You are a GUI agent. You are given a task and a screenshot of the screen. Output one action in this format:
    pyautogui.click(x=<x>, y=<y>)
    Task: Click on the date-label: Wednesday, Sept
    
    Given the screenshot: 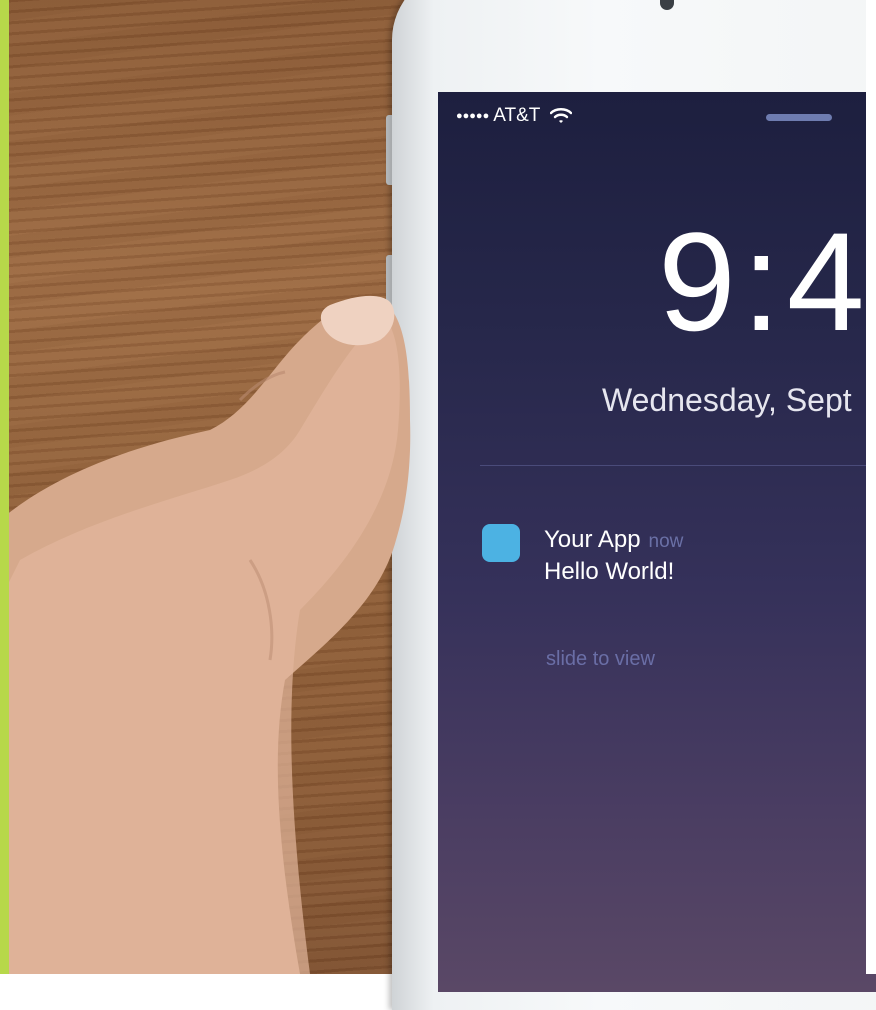 What is the action you would take?
    pyautogui.click(x=727, y=400)
    